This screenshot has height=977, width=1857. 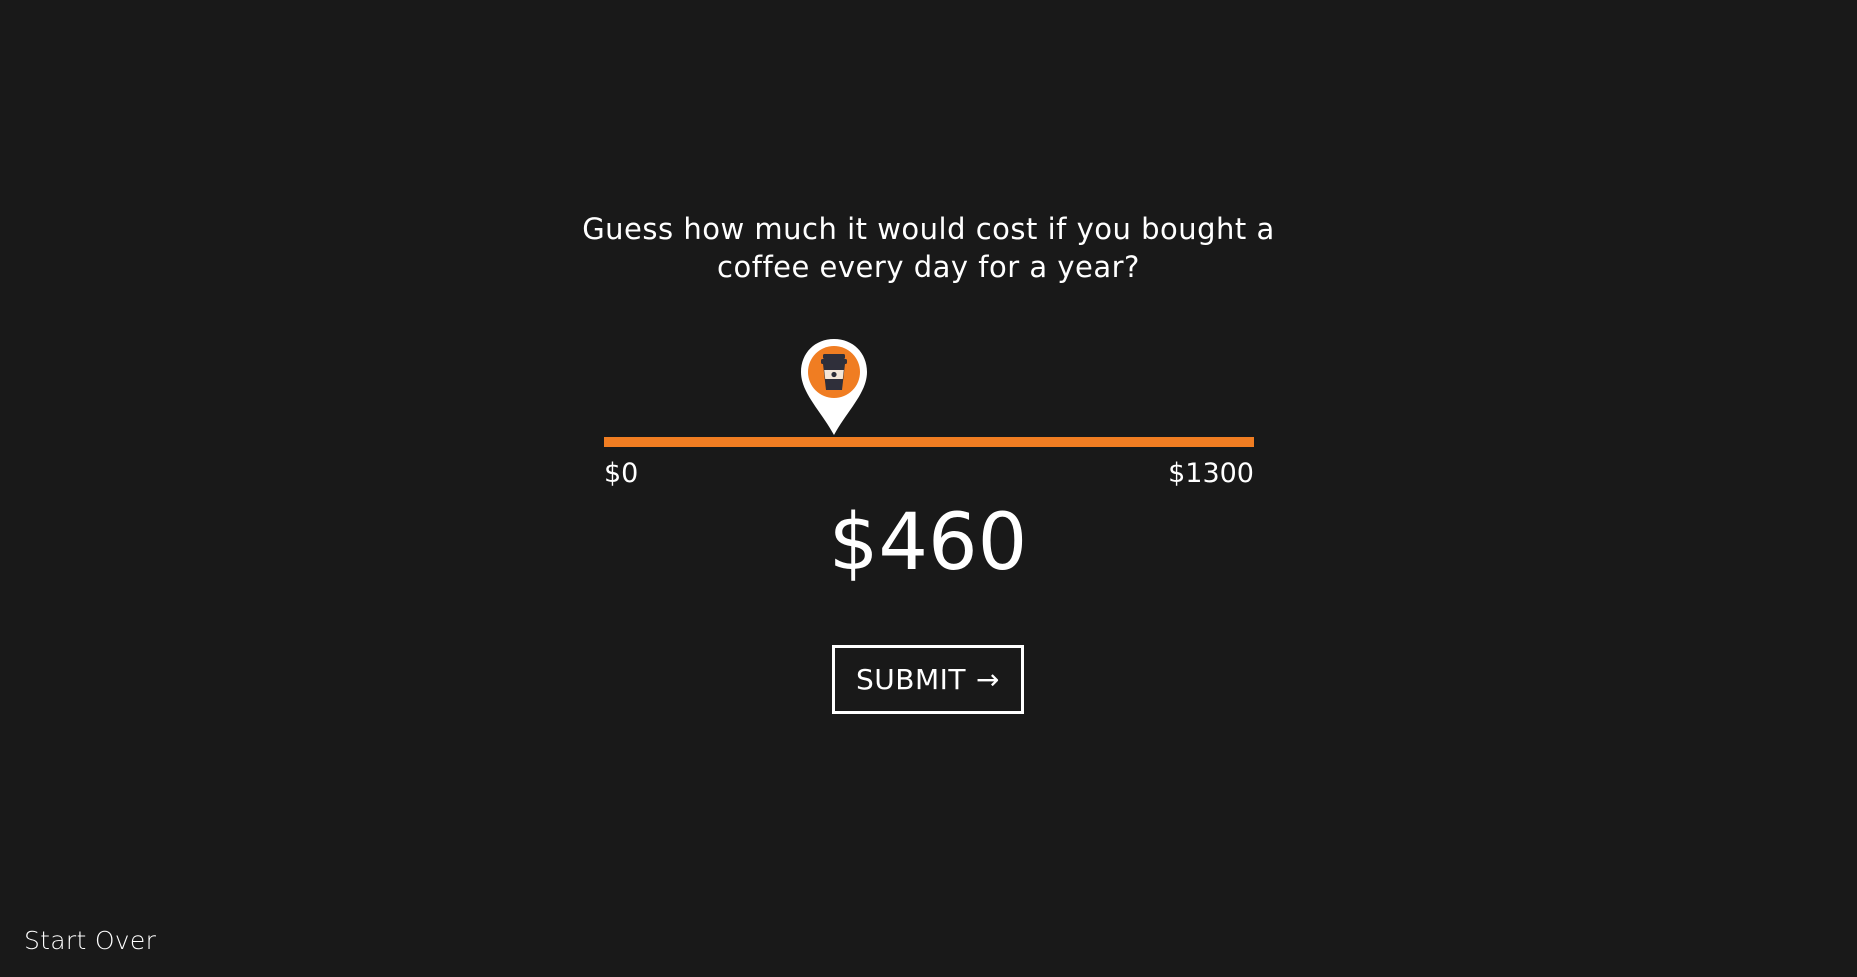 What do you see at coordinates (1211, 473) in the screenshot?
I see `slider-max-label: $1300` at bounding box center [1211, 473].